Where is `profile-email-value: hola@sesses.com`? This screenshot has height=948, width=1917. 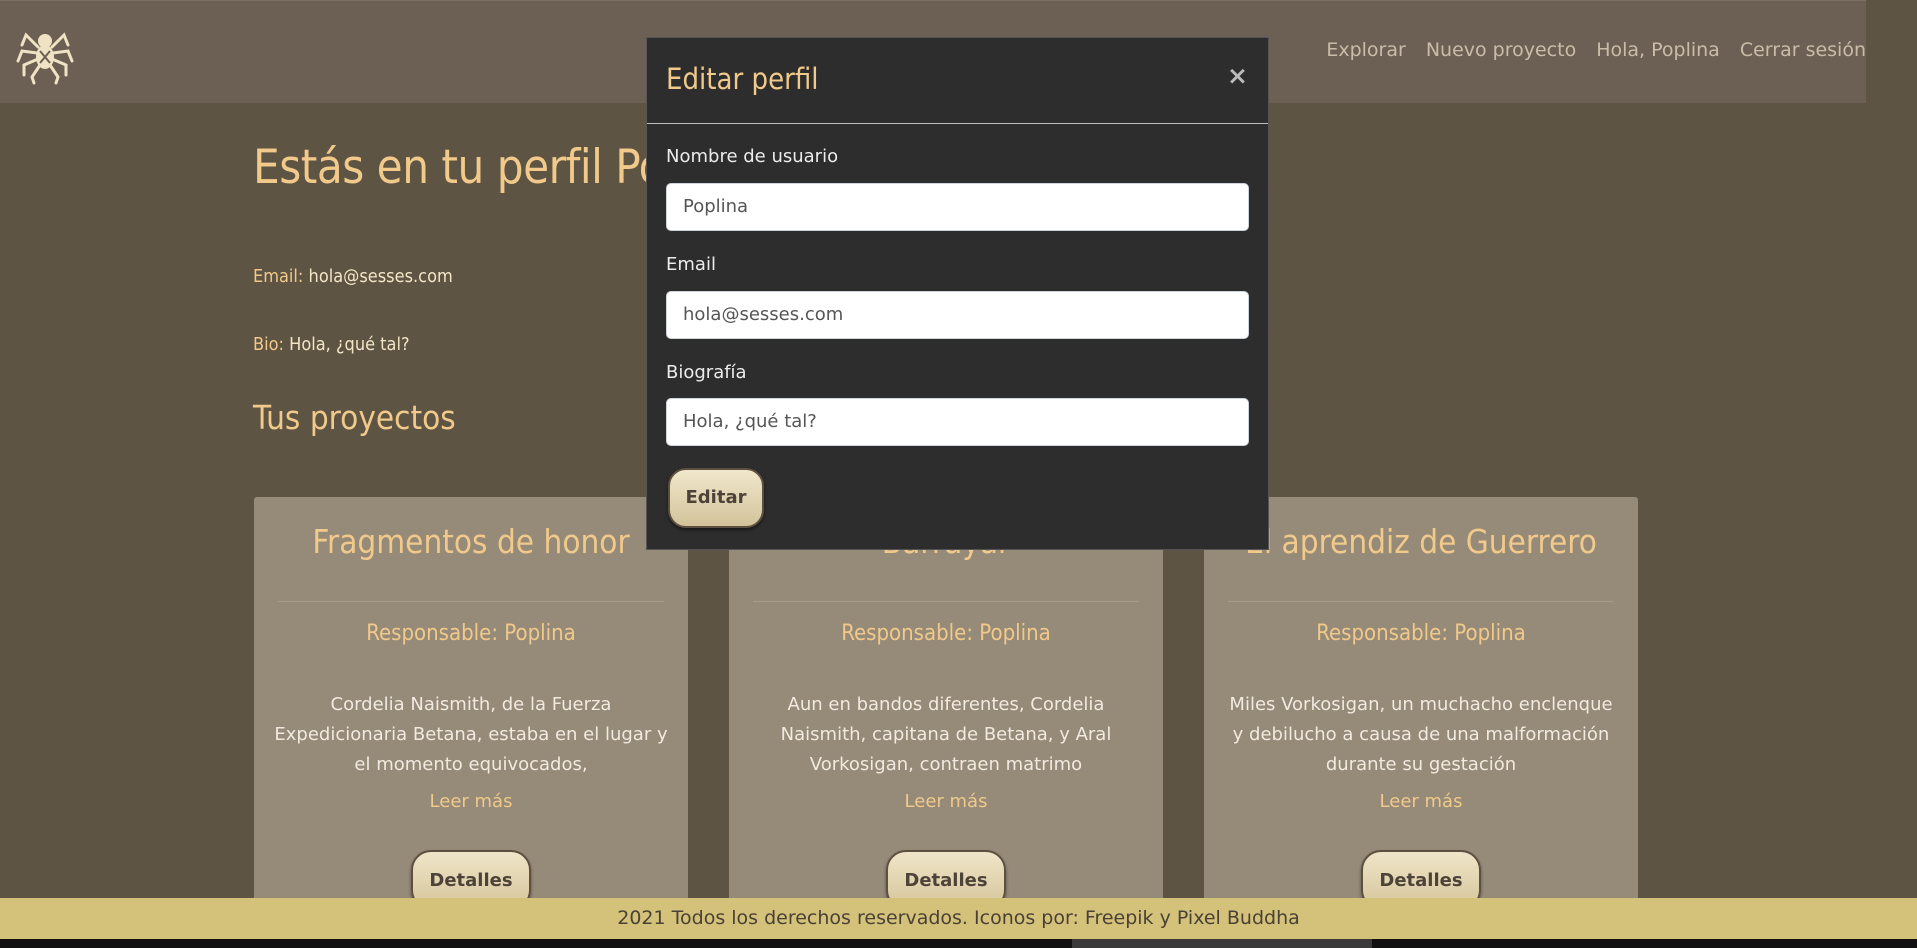
profile-email-value: hola@sesses.com is located at coordinates (380, 276).